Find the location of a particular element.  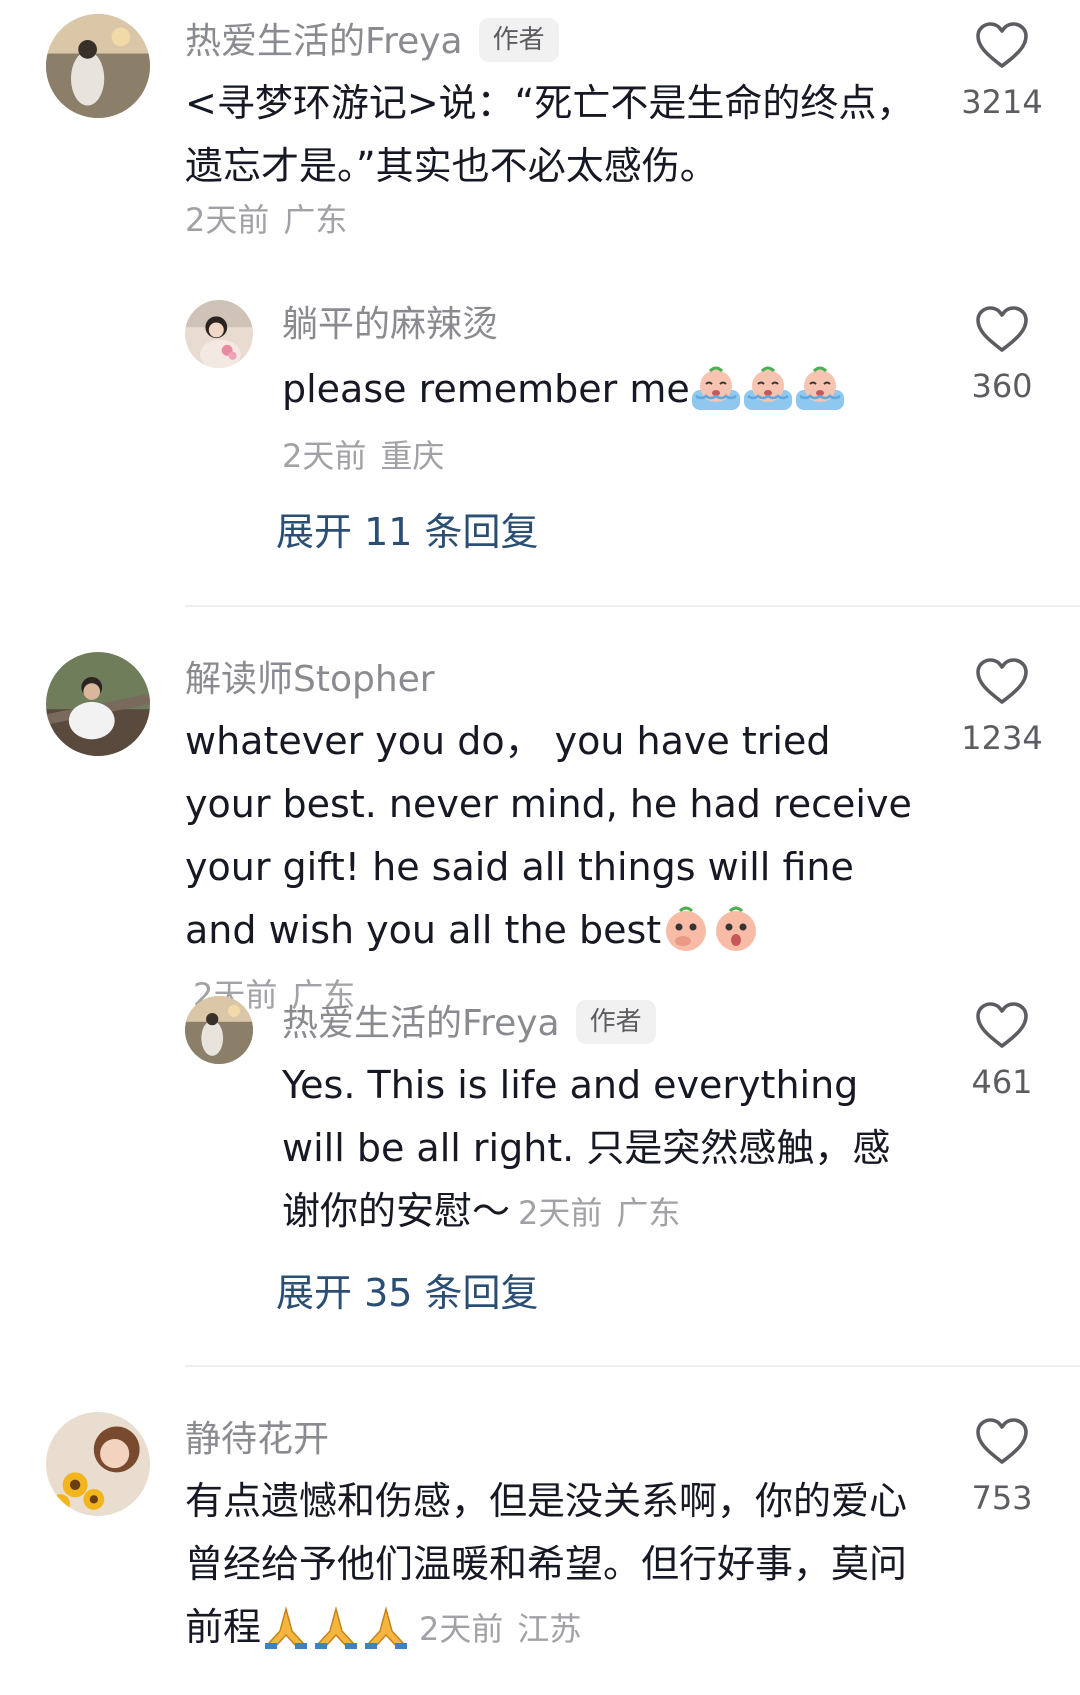

reply-meta: 2天前 广东 is located at coordinates (599, 1213).